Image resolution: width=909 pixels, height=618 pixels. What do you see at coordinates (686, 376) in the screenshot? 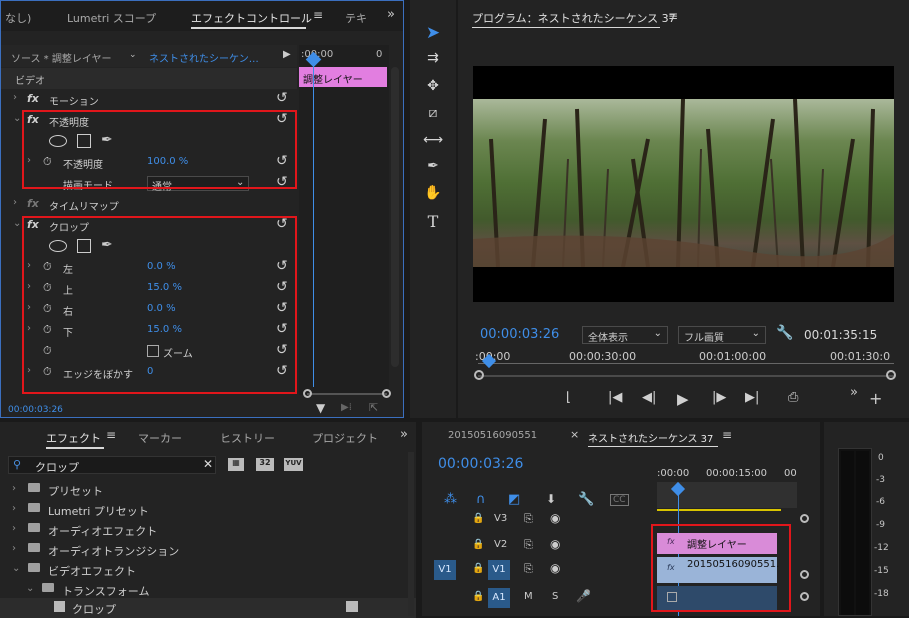
I see `program-zoom-bar` at bounding box center [686, 376].